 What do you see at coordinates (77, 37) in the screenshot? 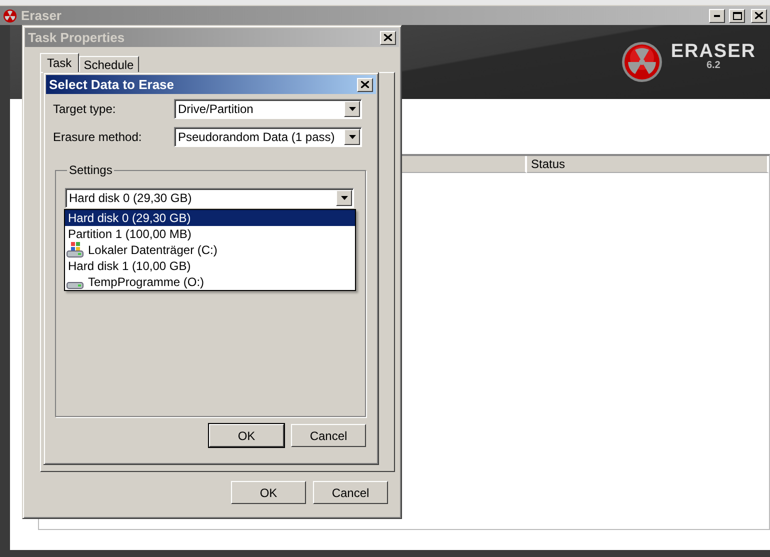
I see `dialog-title: Task Properties` at bounding box center [77, 37].